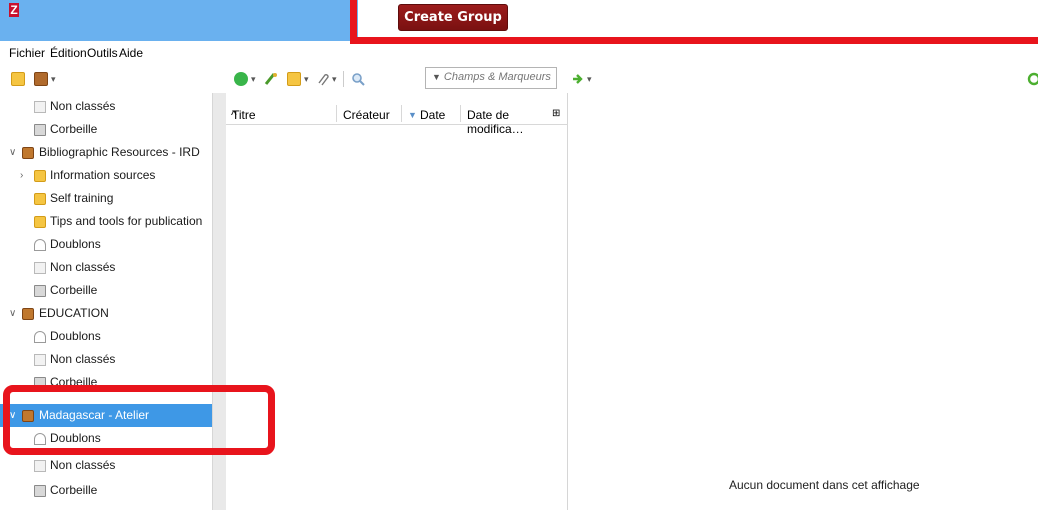 This screenshot has width=1038, height=510. Describe the element at coordinates (119, 152) in the screenshot. I see `tree-item-label: Bibliographic Resources - IRD` at that location.